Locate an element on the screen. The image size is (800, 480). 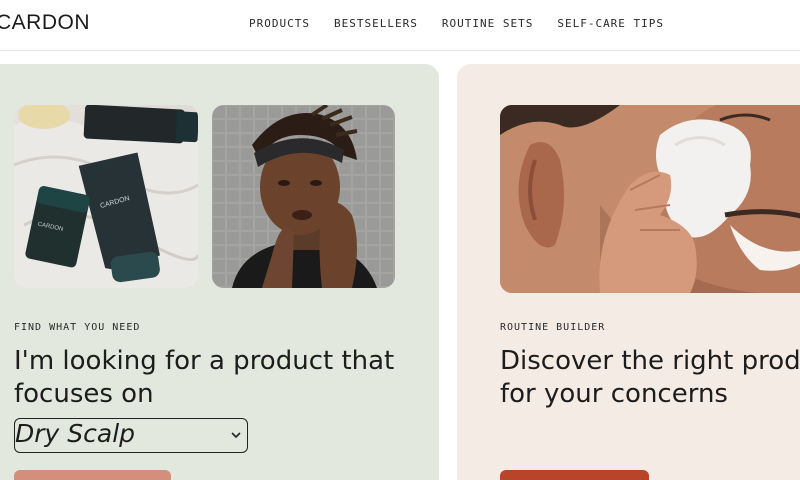
finder-headline-line1: I'm looking for a product that is located at coordinates (204, 361).